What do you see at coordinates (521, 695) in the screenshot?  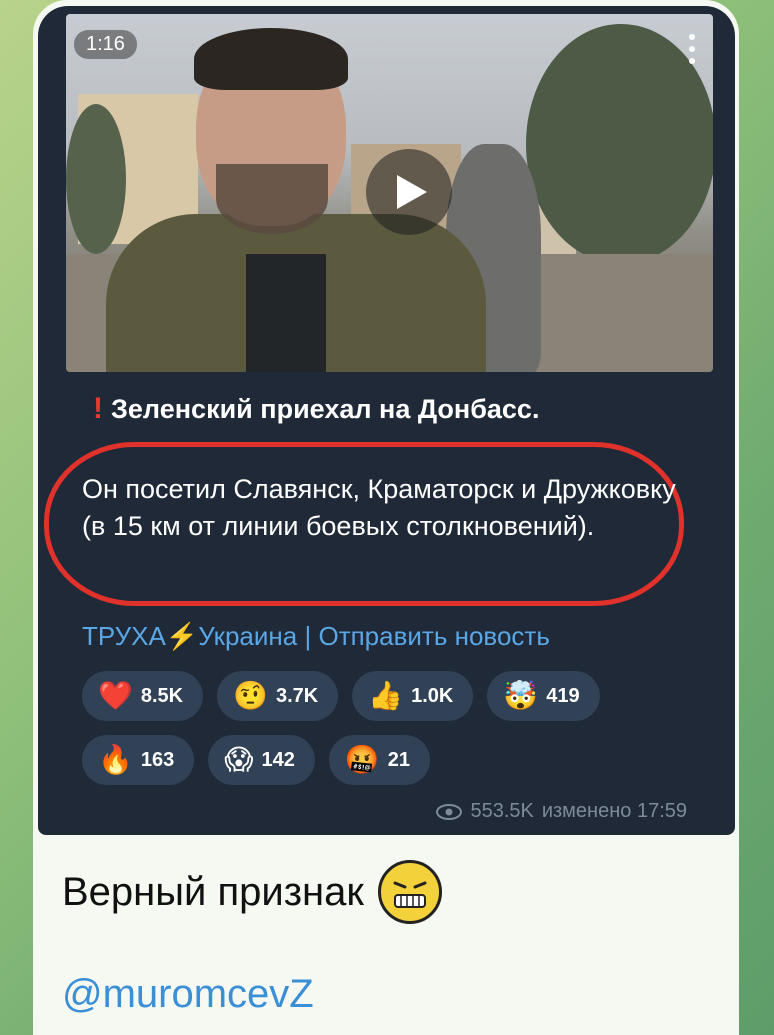 I see `exploding-head-icon: 🤯` at bounding box center [521, 695].